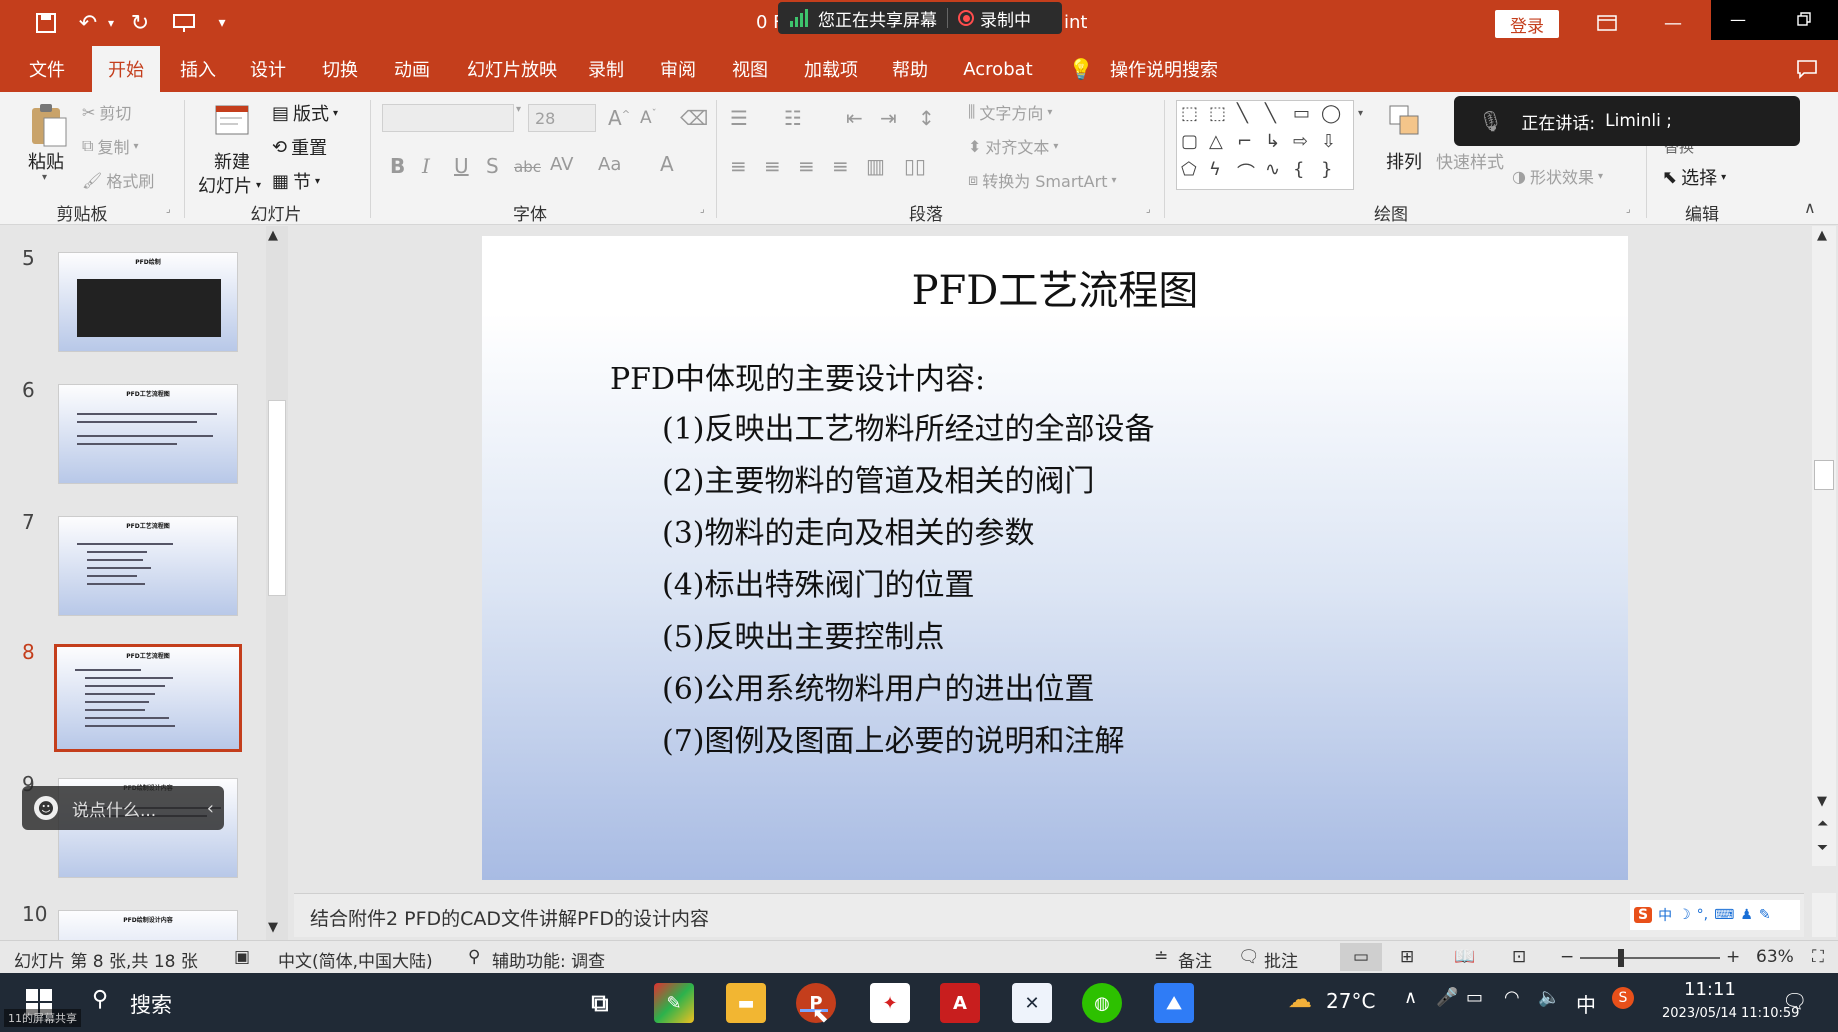 This screenshot has width=1838, height=1032. What do you see at coordinates (1512, 997) in the screenshot?
I see `wifi-icon: ◠` at bounding box center [1512, 997].